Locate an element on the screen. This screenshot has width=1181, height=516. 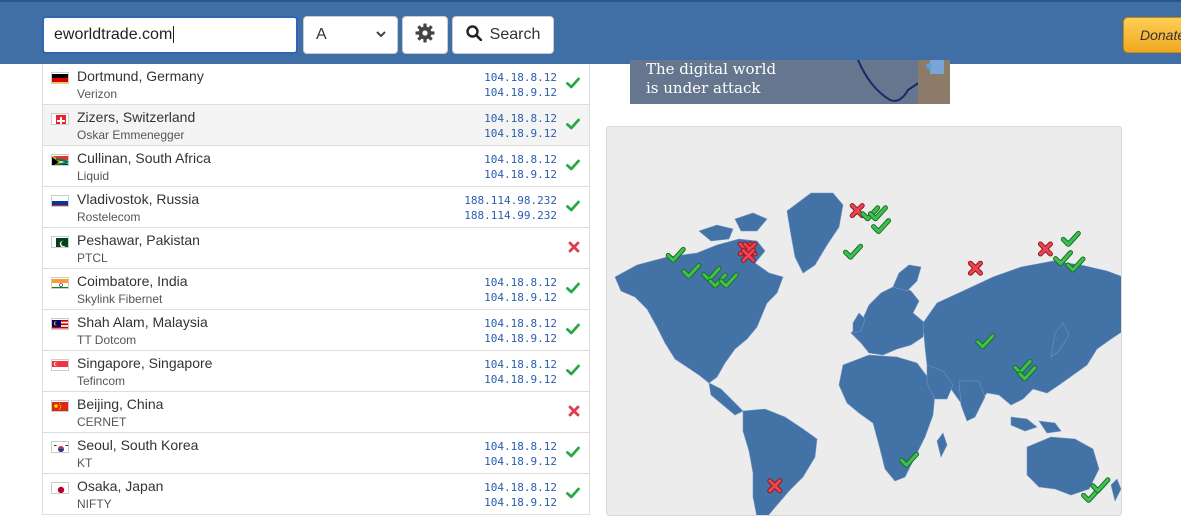
ad-line-2: is under attack is located at coordinates (703, 88).